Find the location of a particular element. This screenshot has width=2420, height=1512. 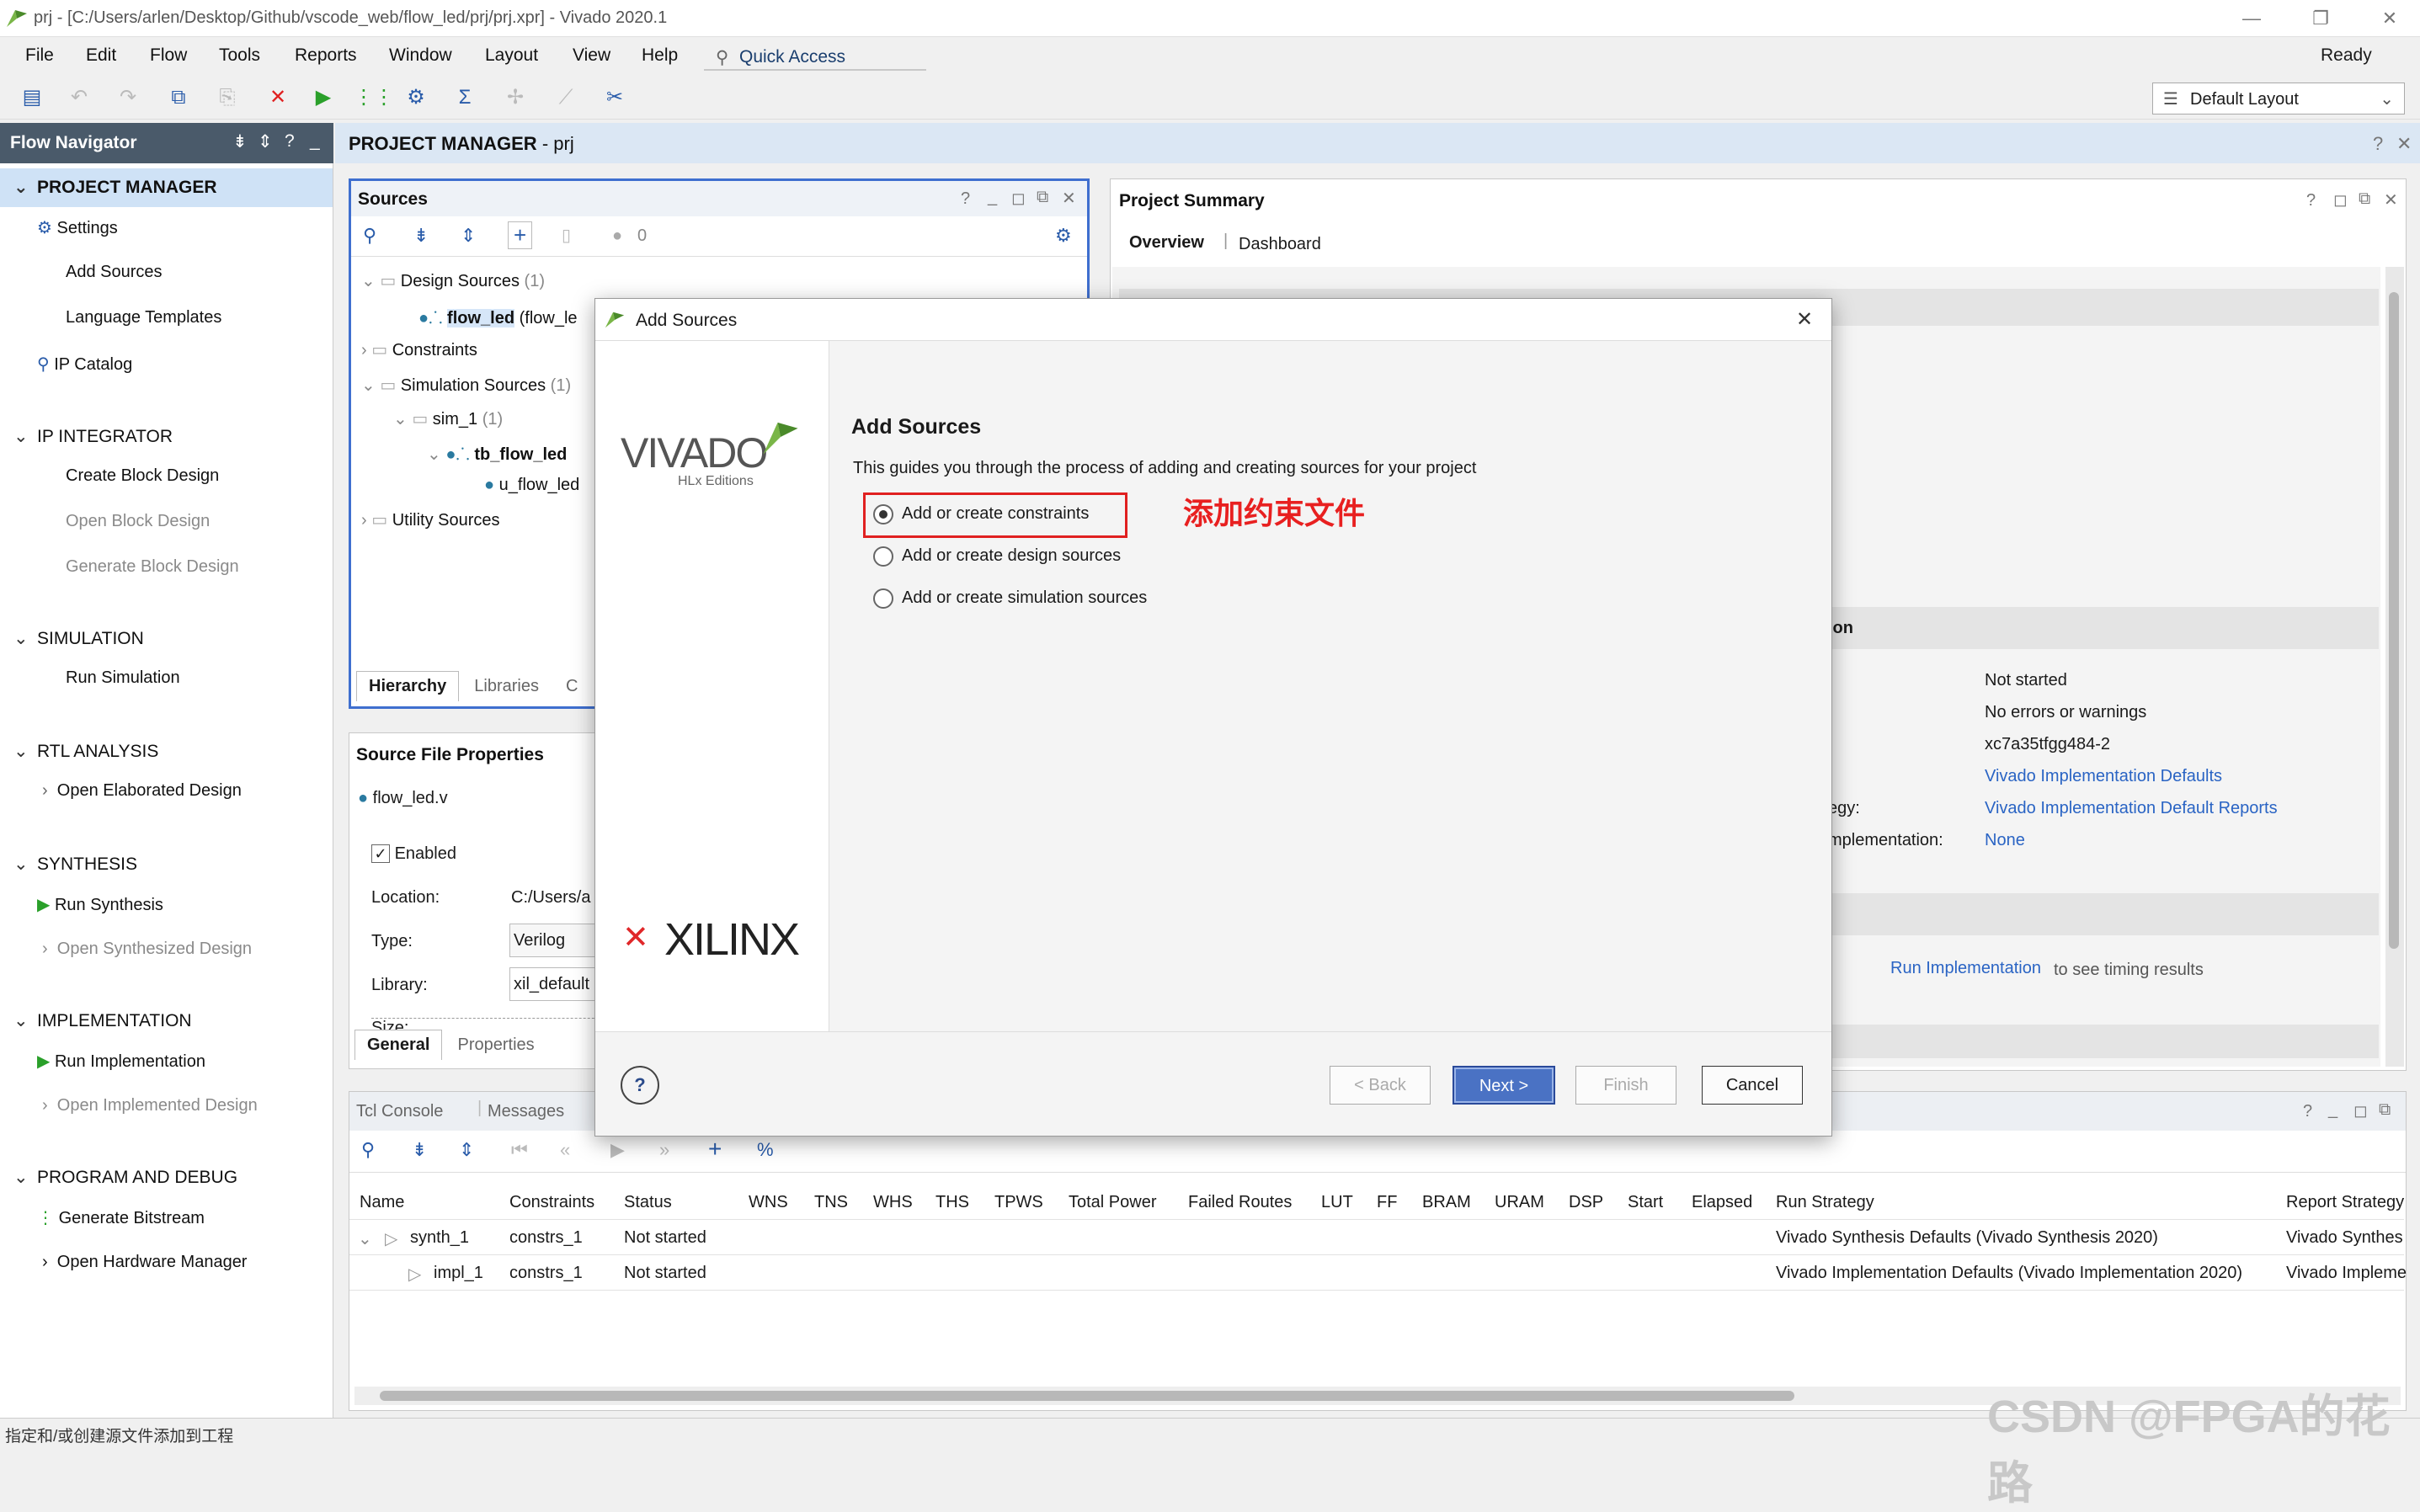

cancel-button: Cancel is located at coordinates (1752, 1085).